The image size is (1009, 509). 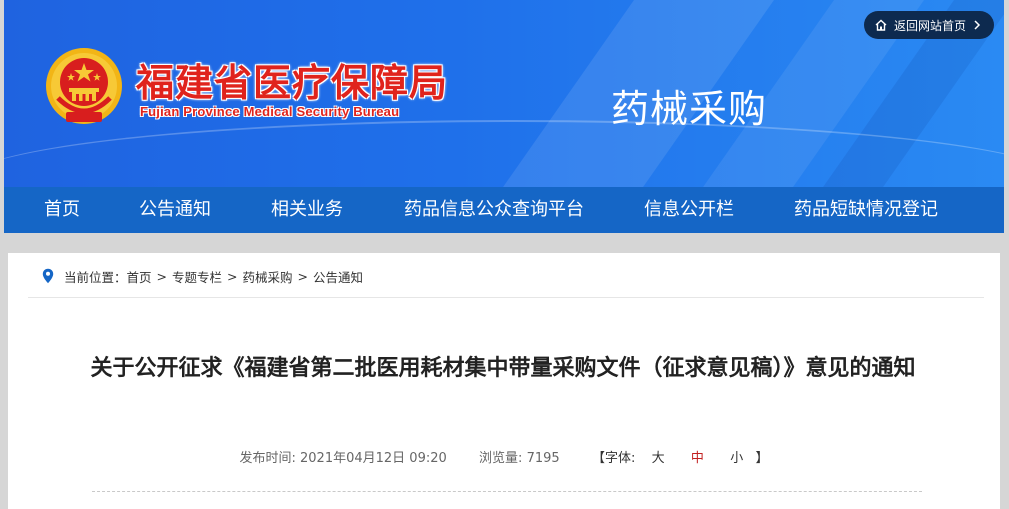 What do you see at coordinates (881, 25) in the screenshot?
I see `home-icon` at bounding box center [881, 25].